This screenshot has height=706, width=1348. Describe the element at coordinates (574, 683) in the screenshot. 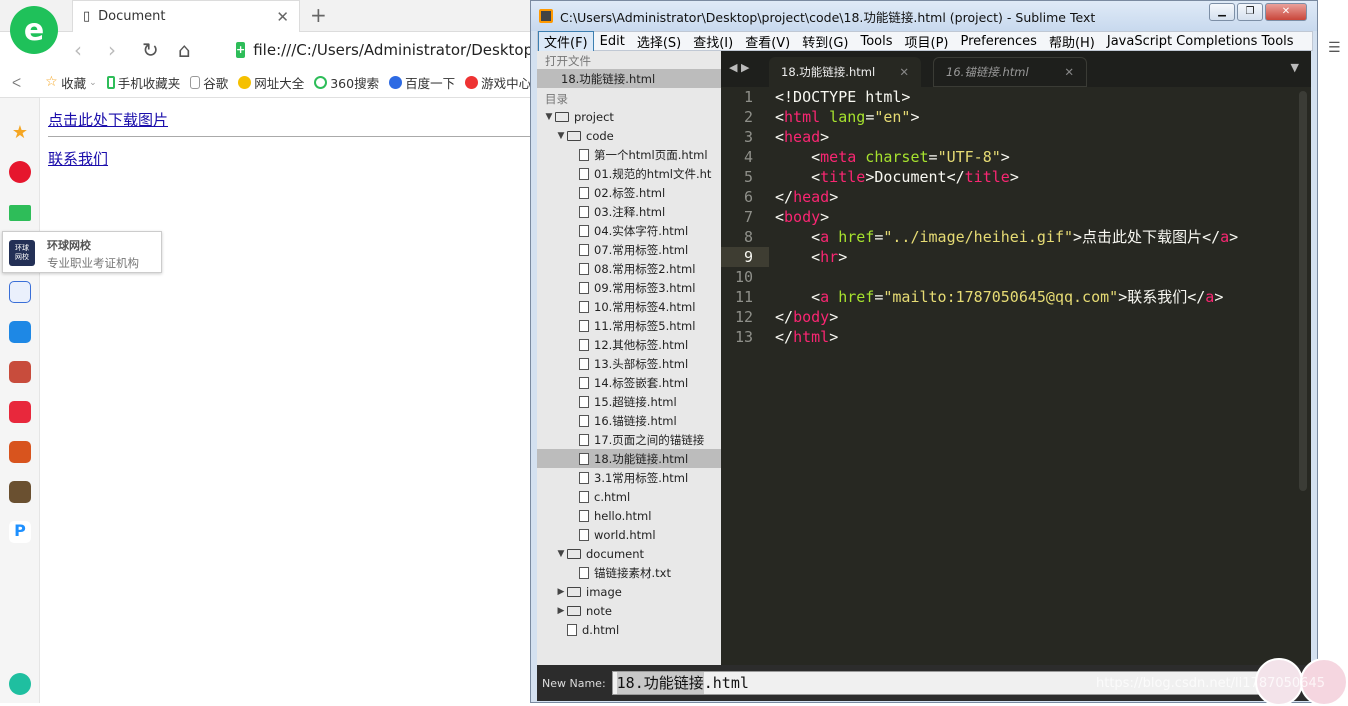

I see `new-name-label: New Name:` at that location.